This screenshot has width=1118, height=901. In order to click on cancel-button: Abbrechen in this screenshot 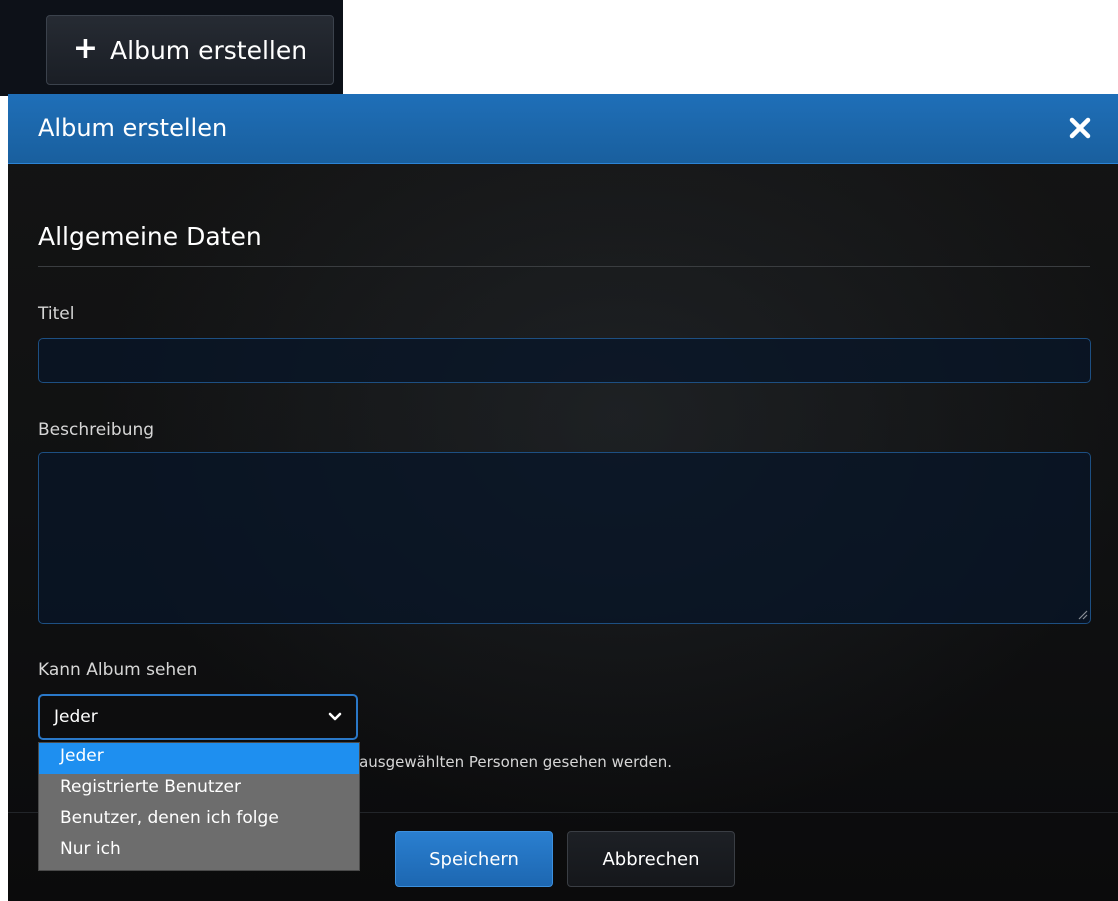, I will do `click(651, 859)`.